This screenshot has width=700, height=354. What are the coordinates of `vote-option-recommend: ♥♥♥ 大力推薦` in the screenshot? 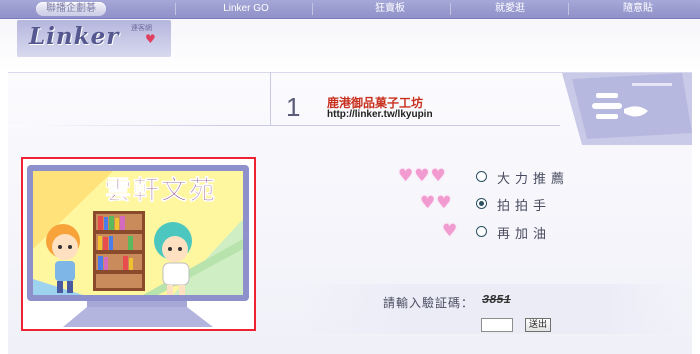 It's located at (493, 176).